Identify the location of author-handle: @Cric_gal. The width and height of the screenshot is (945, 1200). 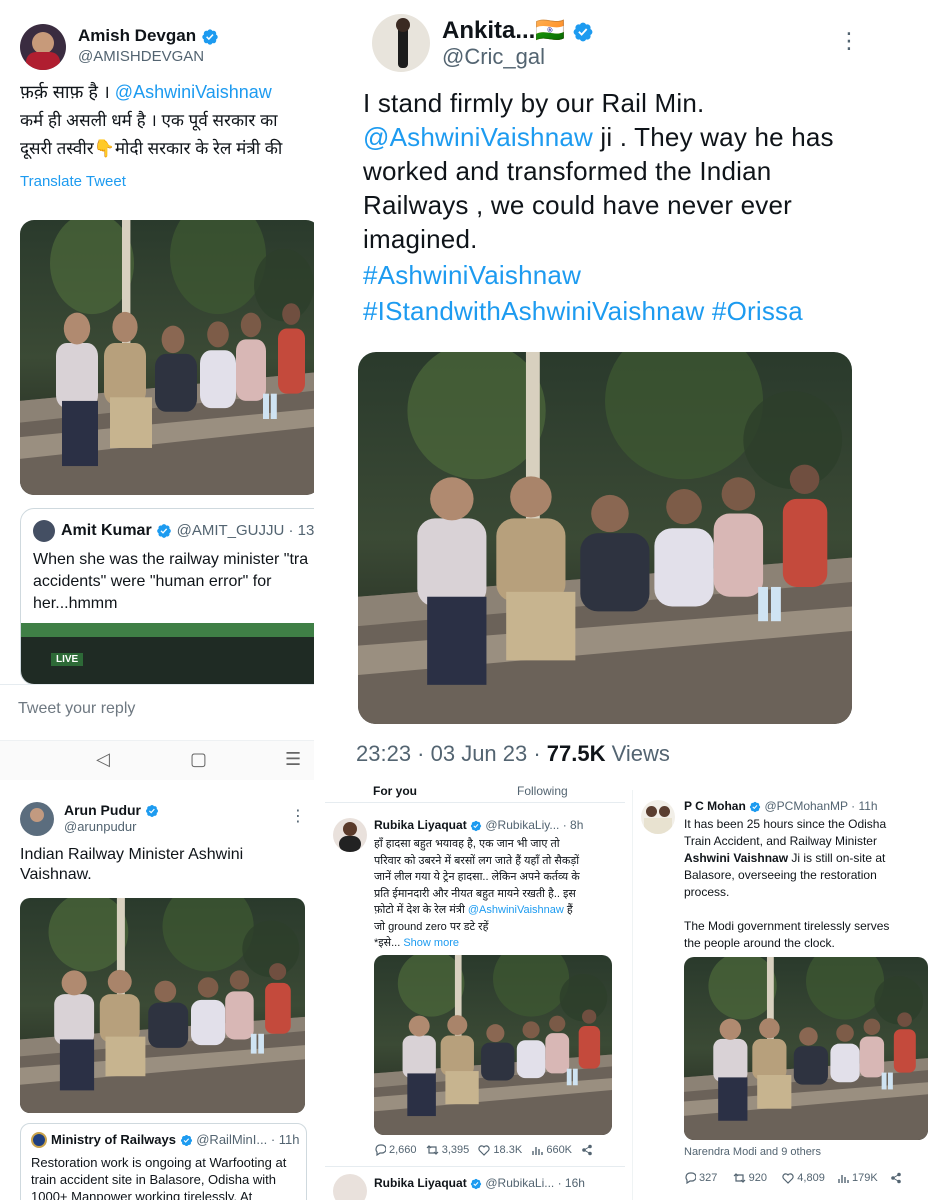
(493, 57).